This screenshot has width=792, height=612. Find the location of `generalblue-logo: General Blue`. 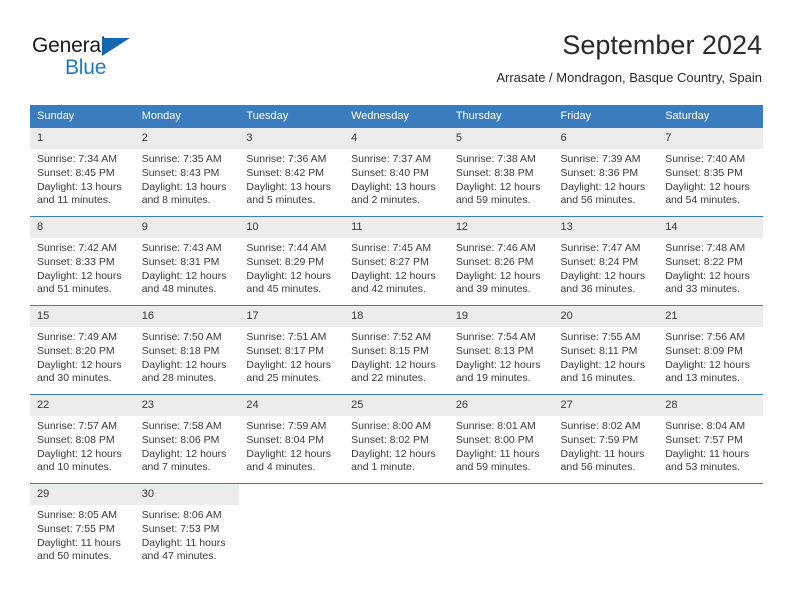

generalblue-logo: General Blue is located at coordinates (102, 61).